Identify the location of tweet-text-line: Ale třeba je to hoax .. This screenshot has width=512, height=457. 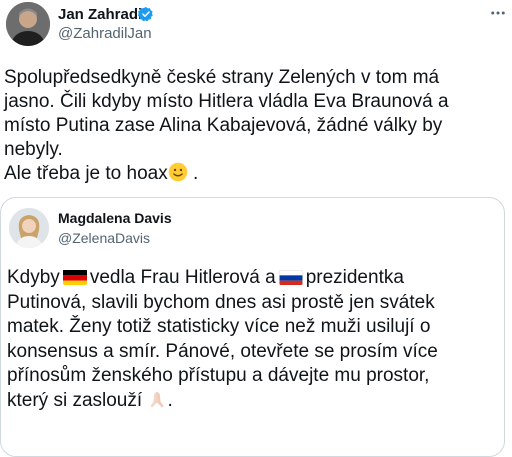
(254, 174).